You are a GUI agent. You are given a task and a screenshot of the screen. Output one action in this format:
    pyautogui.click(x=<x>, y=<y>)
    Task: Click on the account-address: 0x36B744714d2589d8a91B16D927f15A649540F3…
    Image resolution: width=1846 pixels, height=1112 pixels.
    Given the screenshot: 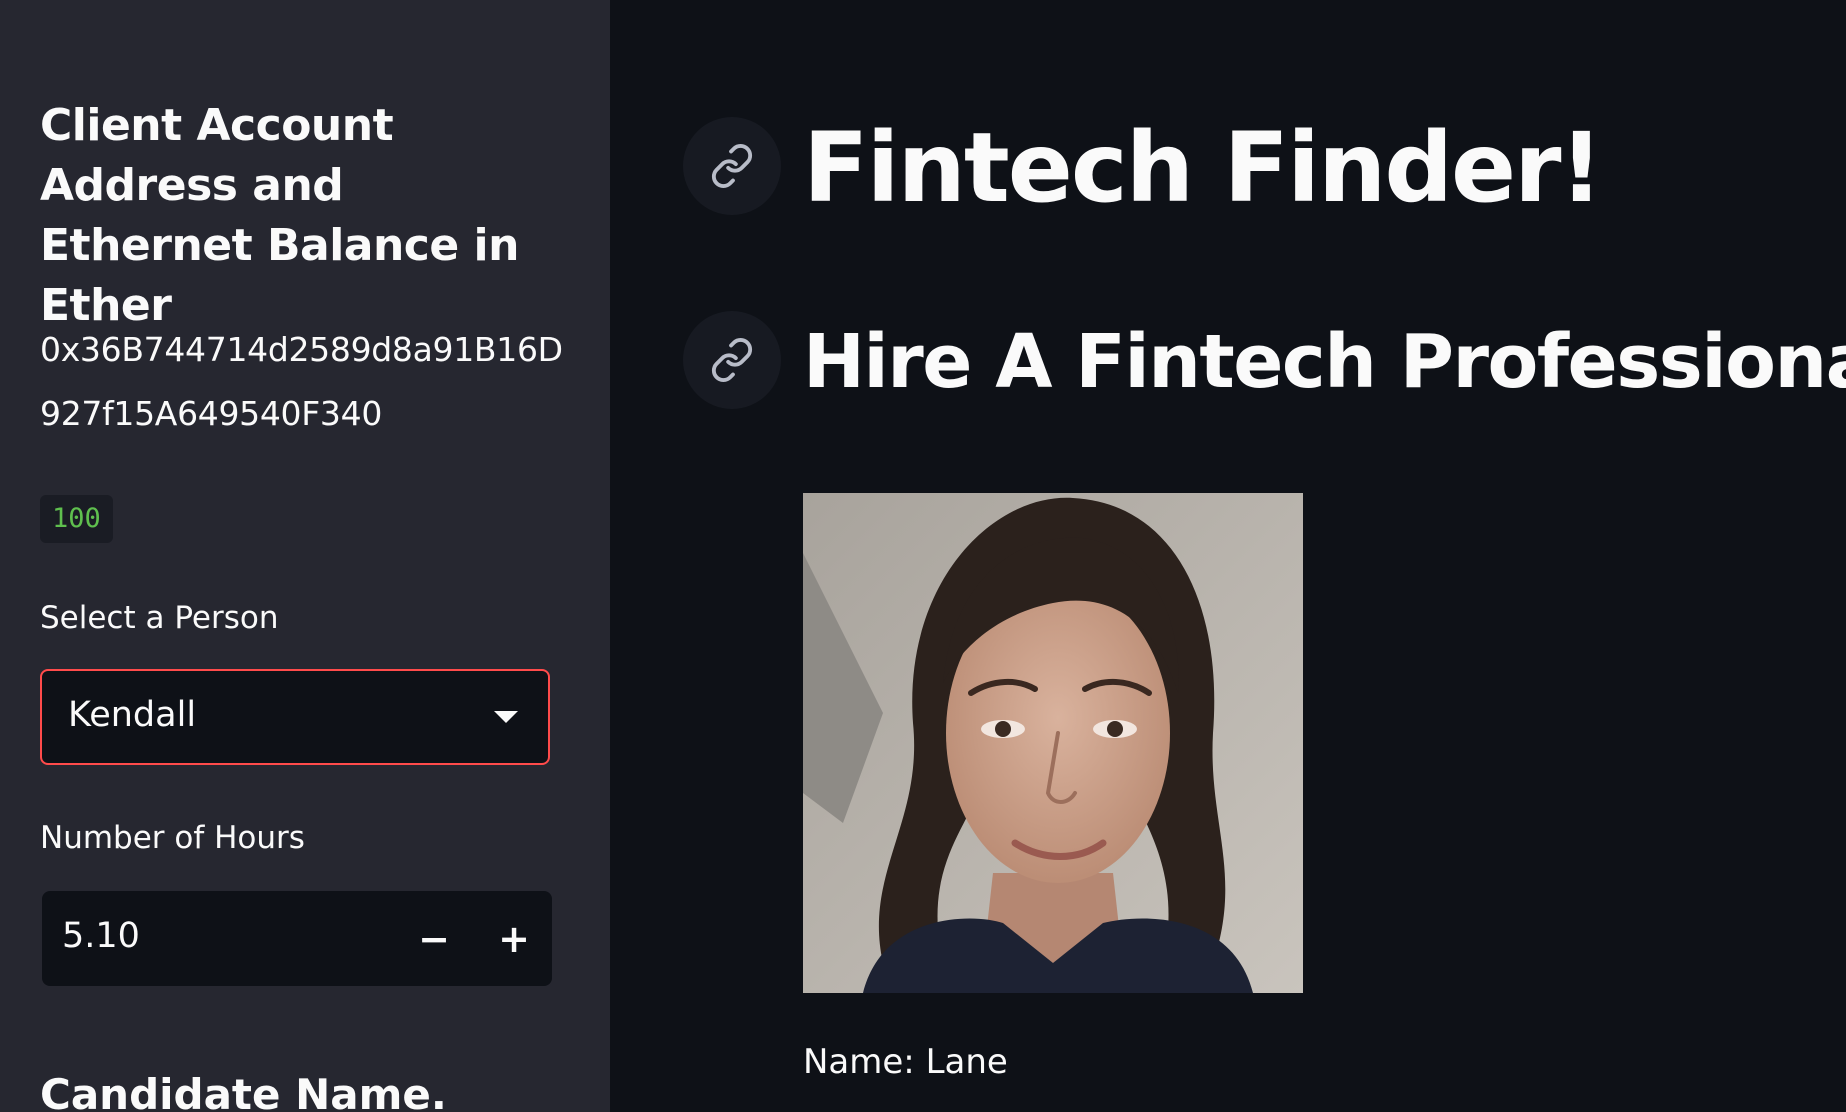 What is the action you would take?
    pyautogui.click(x=301, y=381)
    